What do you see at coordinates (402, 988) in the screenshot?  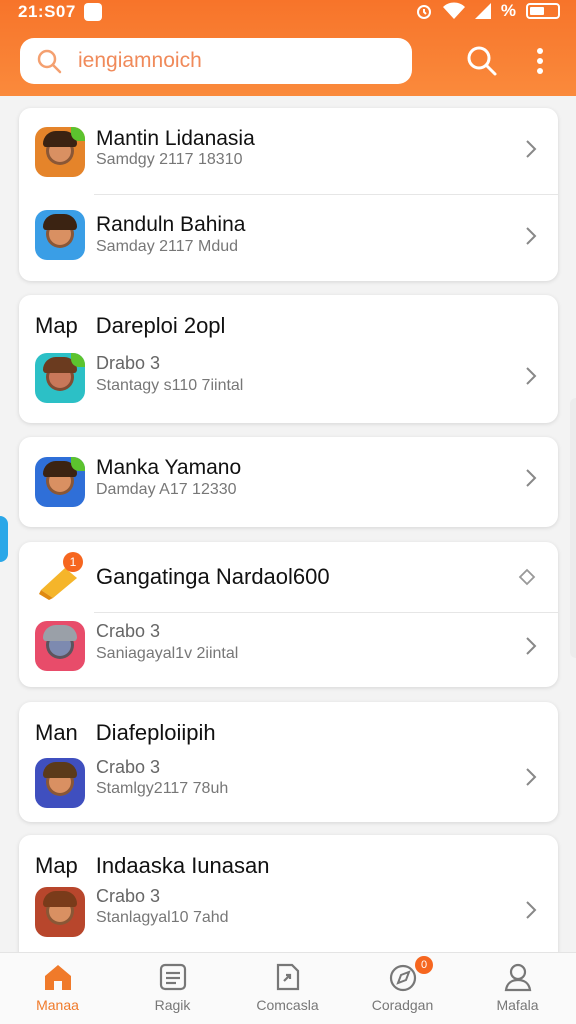 I see `nav-compass: 0 Coradgan` at bounding box center [402, 988].